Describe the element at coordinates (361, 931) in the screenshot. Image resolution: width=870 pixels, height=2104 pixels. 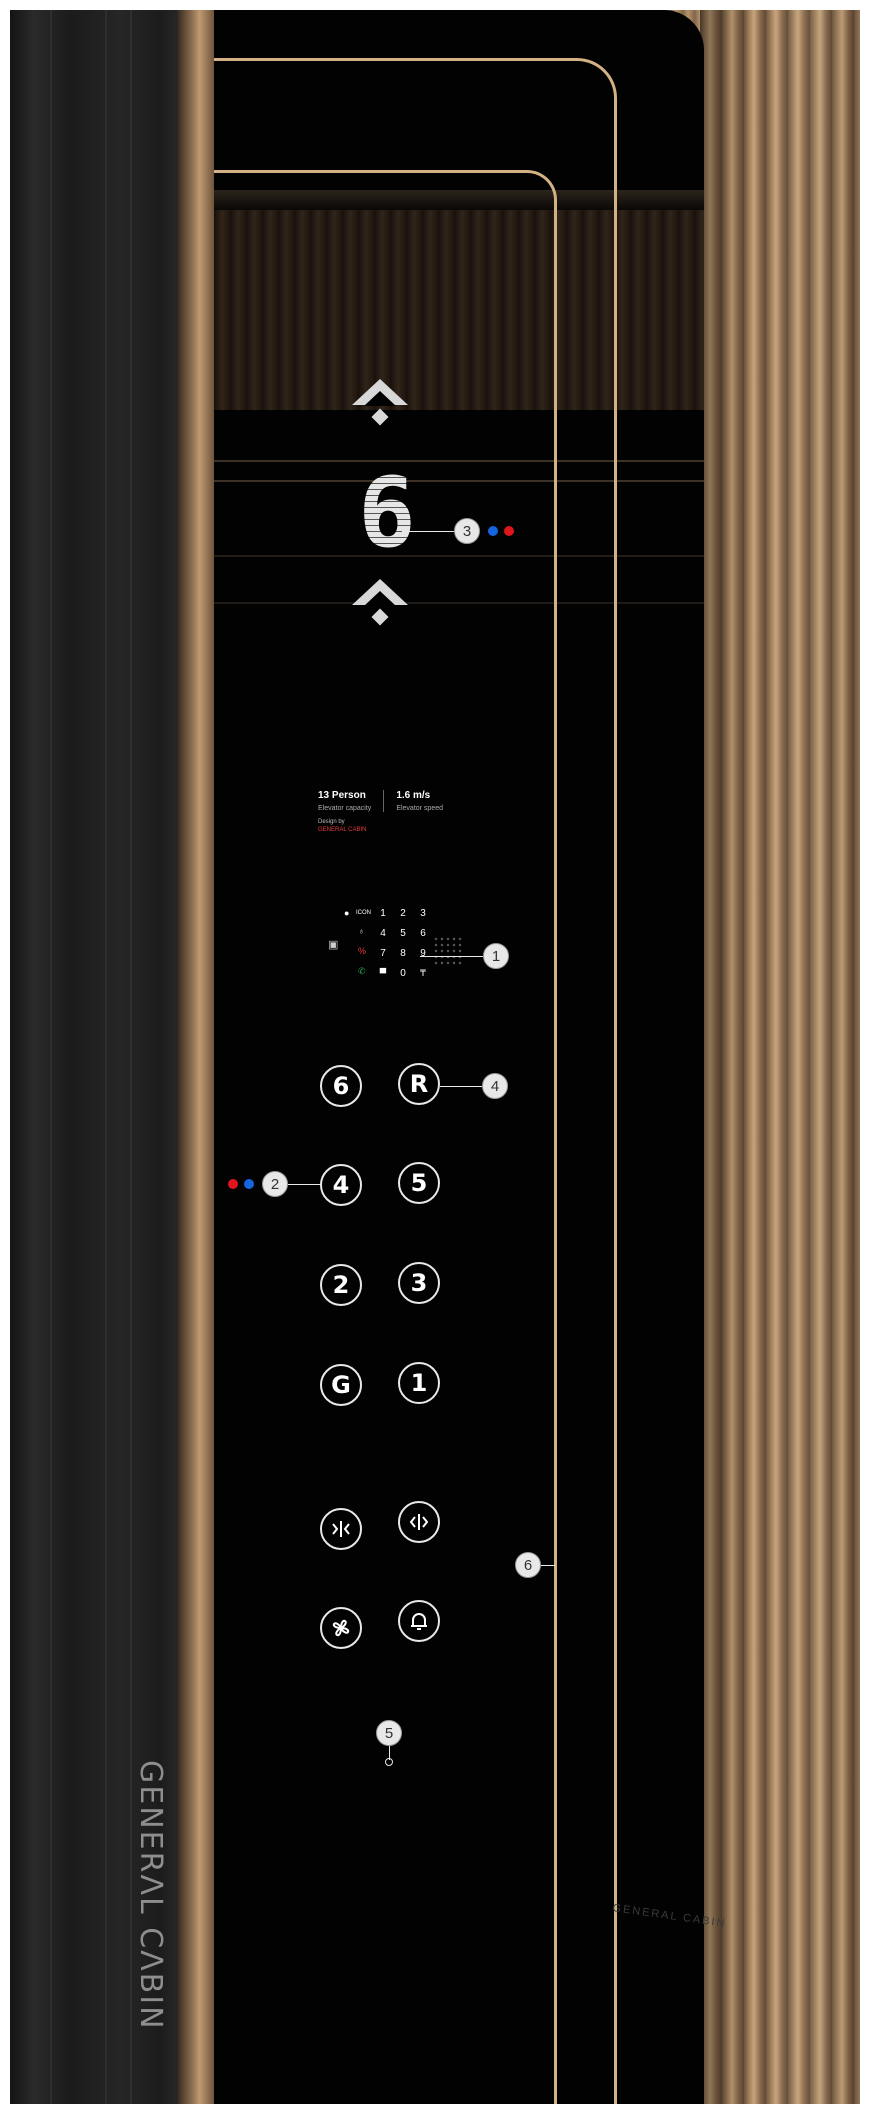
I see `microphone-icon: ♁` at that location.